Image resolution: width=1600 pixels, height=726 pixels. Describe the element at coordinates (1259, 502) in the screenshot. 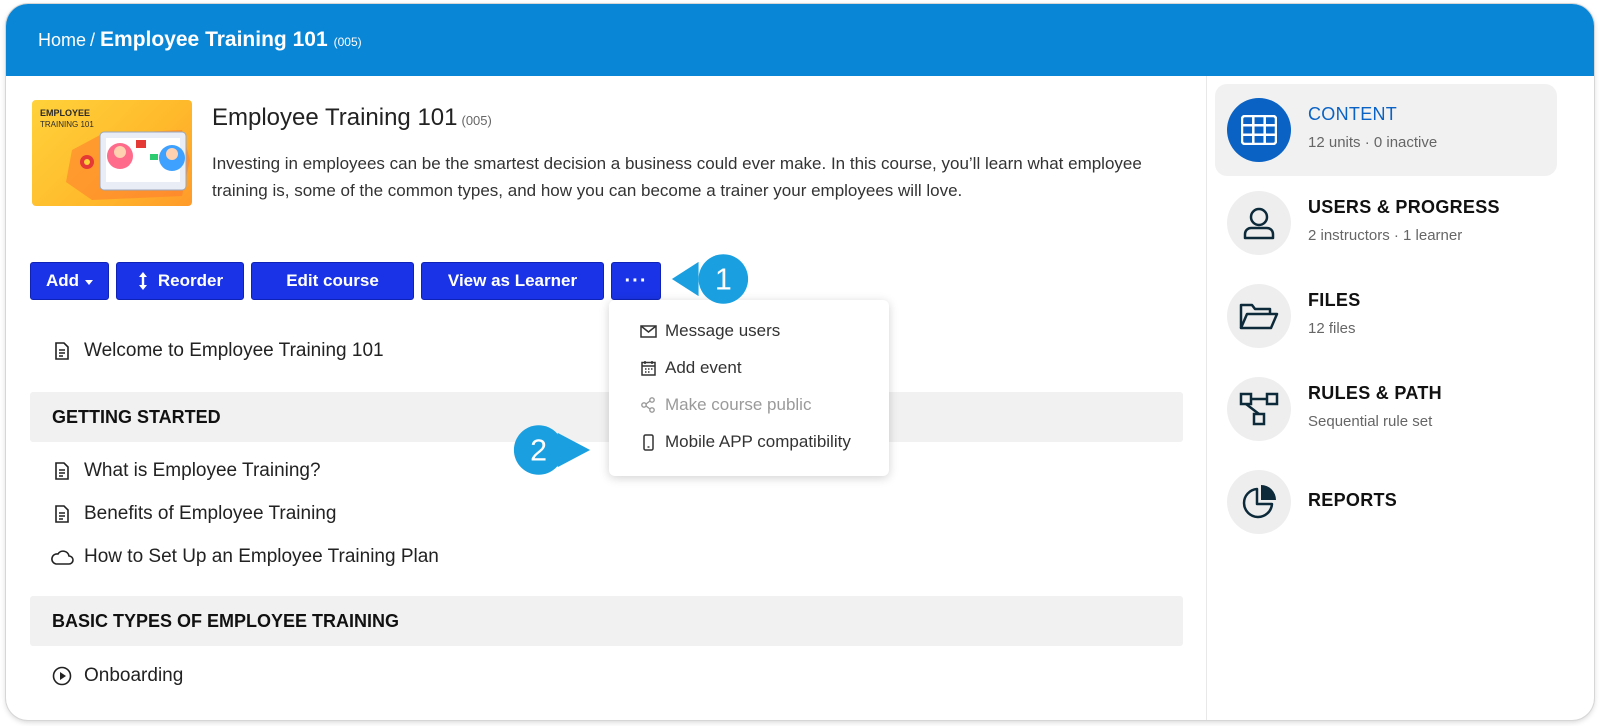

I see `pie-chart-icon` at that location.